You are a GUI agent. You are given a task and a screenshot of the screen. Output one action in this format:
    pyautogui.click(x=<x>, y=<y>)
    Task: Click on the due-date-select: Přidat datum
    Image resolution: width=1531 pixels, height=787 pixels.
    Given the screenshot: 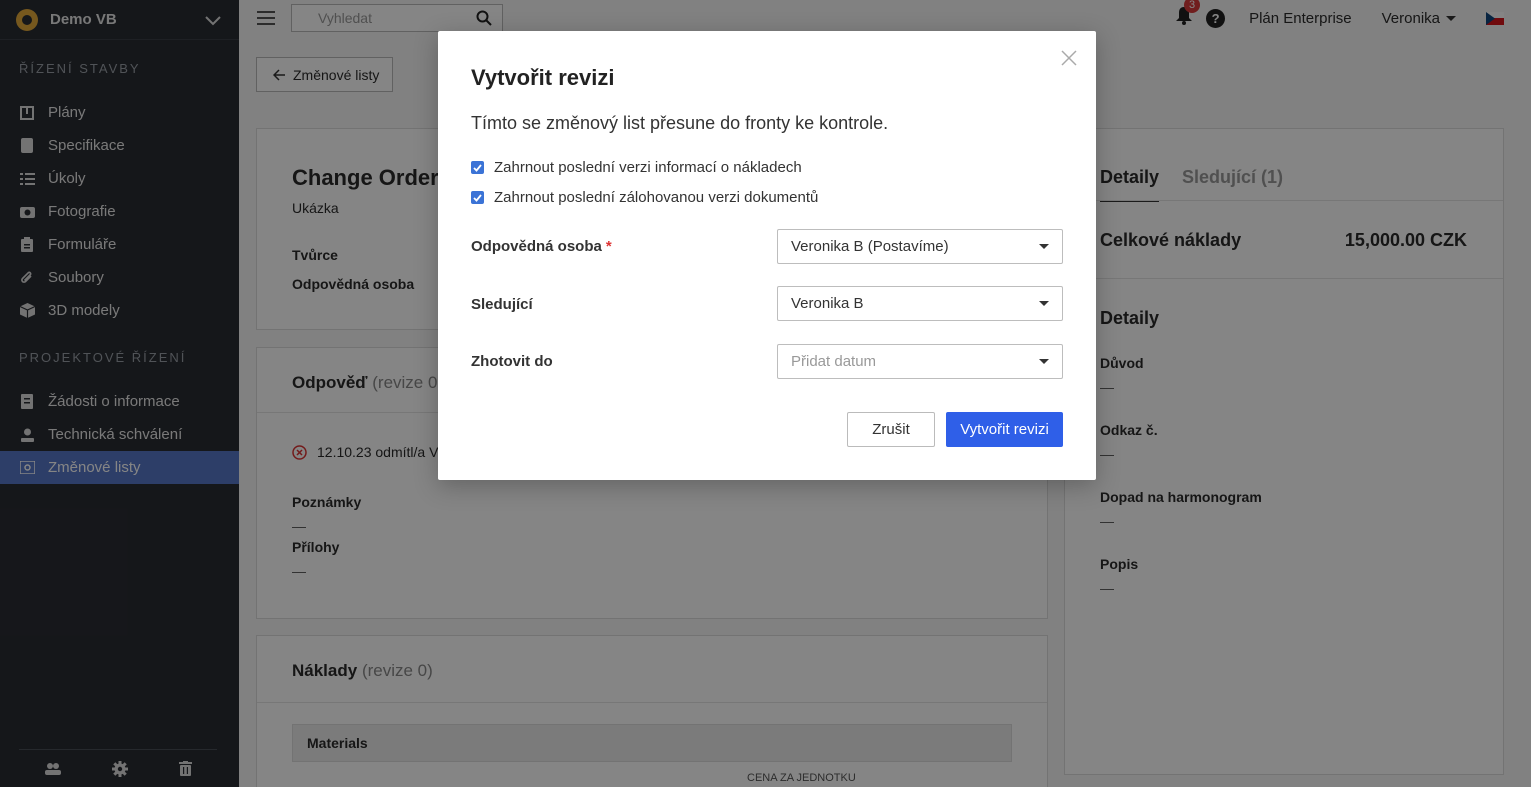 What is the action you would take?
    pyautogui.click(x=920, y=361)
    